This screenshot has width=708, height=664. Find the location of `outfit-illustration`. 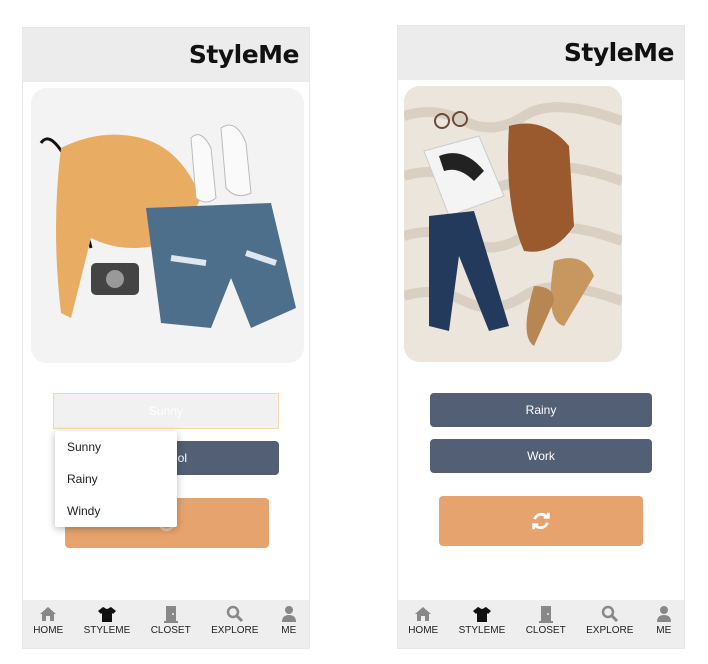

outfit-illustration is located at coordinates (513, 224).